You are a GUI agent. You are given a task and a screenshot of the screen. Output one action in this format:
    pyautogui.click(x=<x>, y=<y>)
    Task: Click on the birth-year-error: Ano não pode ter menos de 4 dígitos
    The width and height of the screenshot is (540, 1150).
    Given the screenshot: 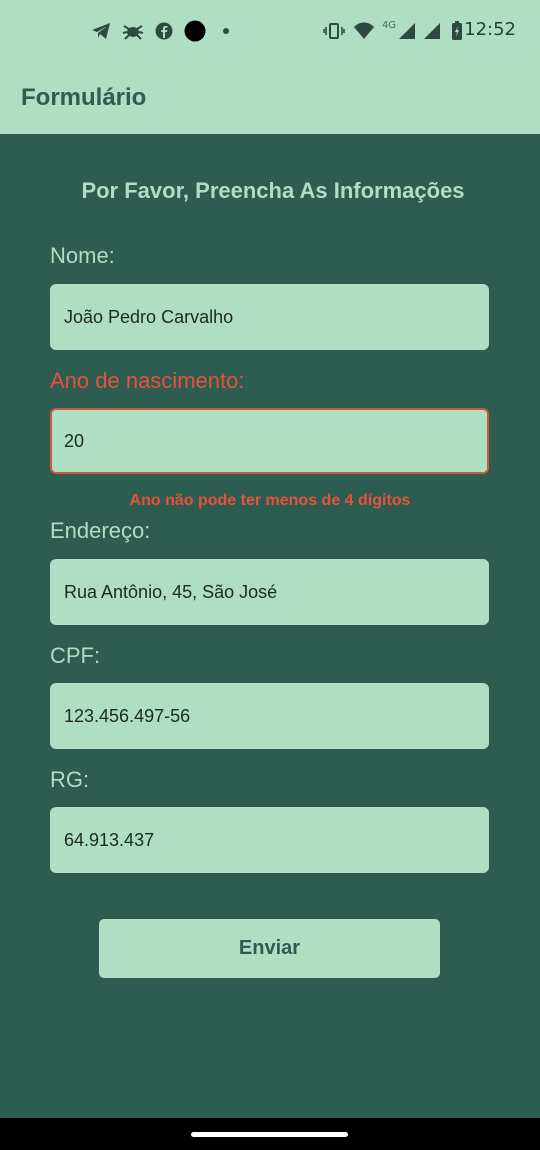 What is the action you would take?
    pyautogui.click(x=270, y=500)
    